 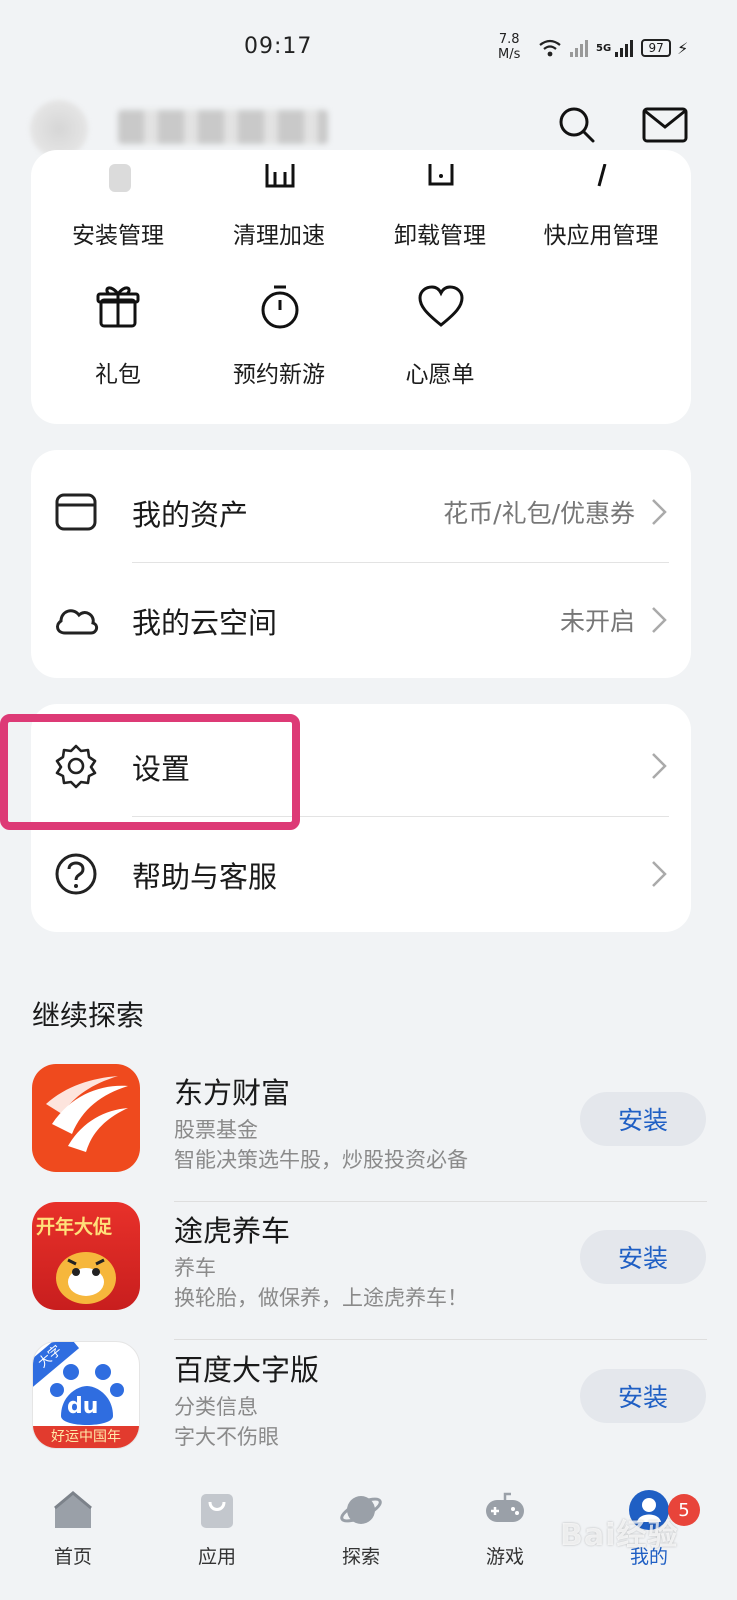 I want to click on watermark: Bai经验, so click(x=619, y=1535).